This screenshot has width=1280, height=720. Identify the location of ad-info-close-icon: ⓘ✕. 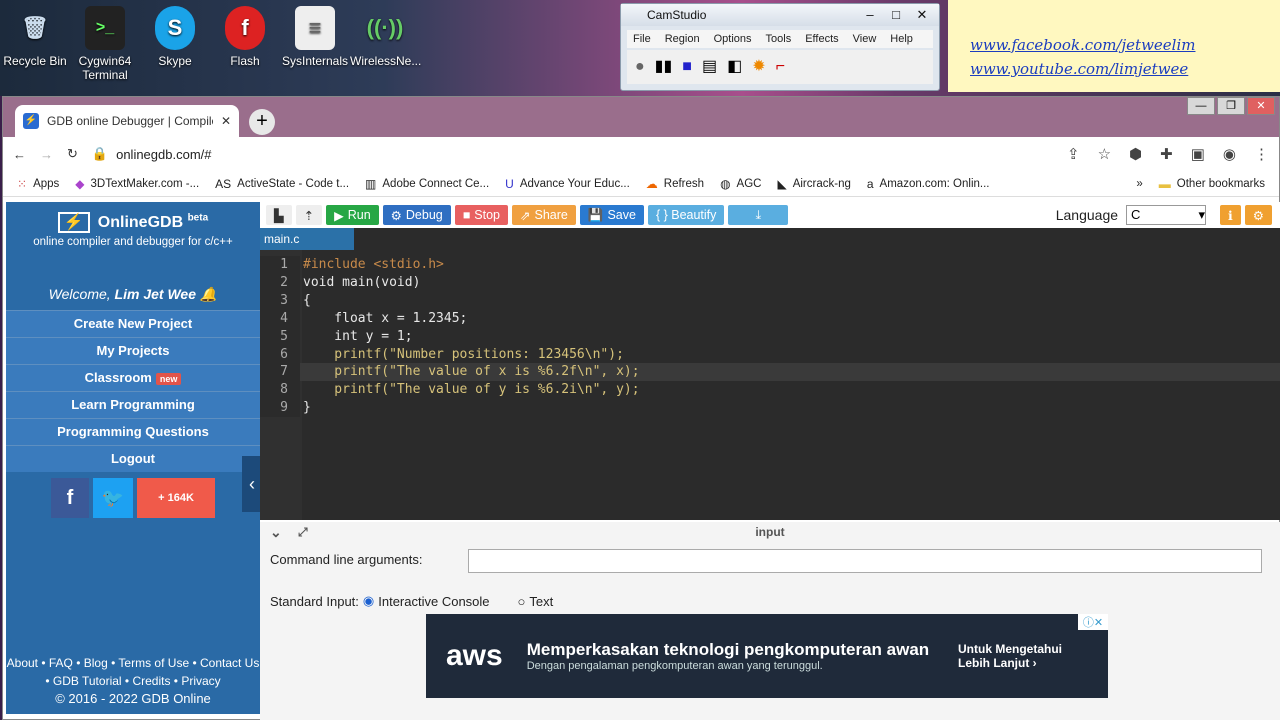
(1093, 622).